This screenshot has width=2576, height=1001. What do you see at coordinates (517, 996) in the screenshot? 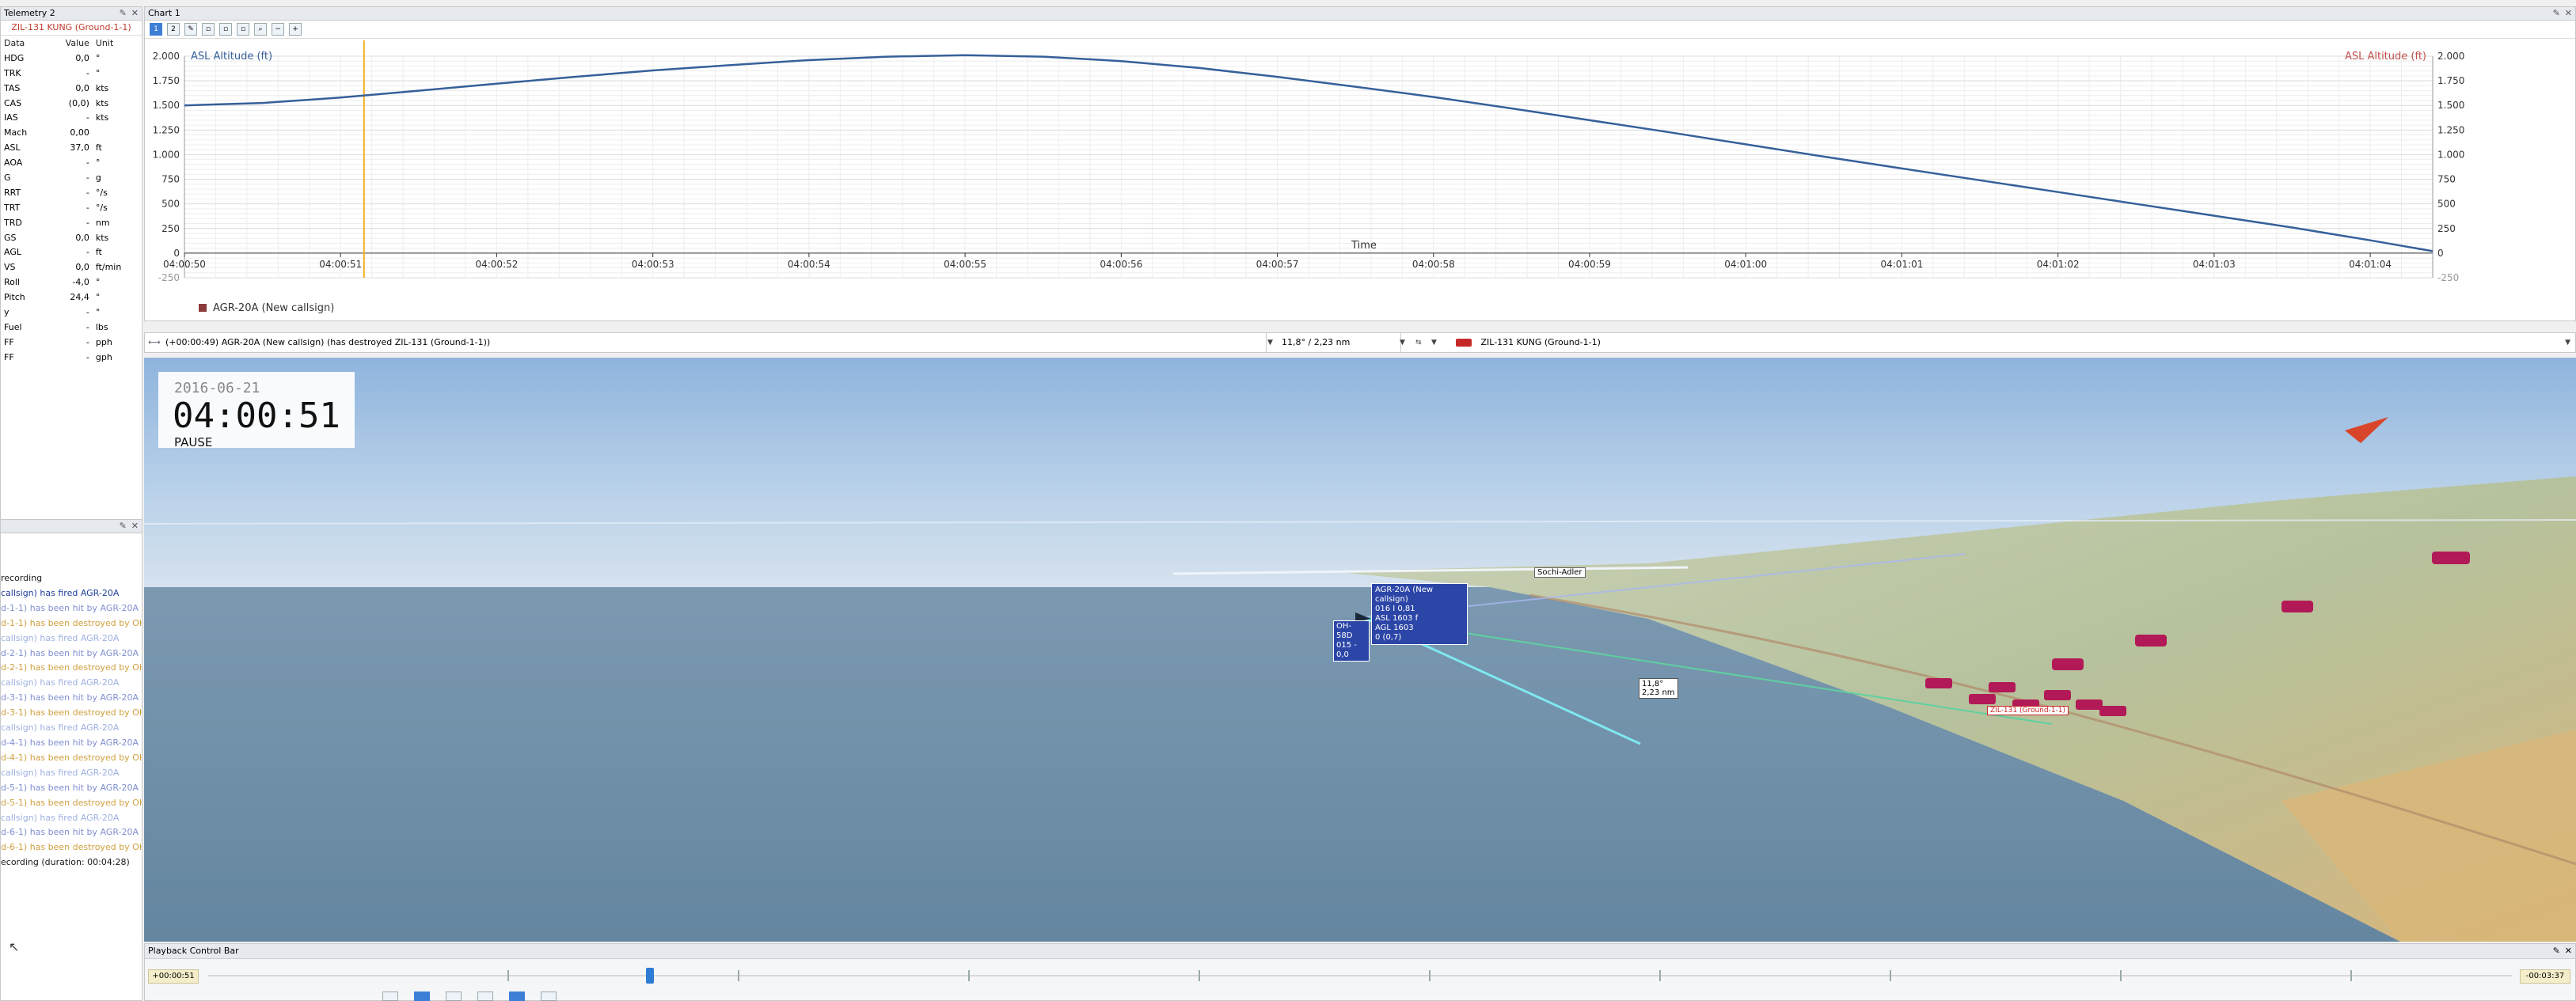
I see `speed-icon` at bounding box center [517, 996].